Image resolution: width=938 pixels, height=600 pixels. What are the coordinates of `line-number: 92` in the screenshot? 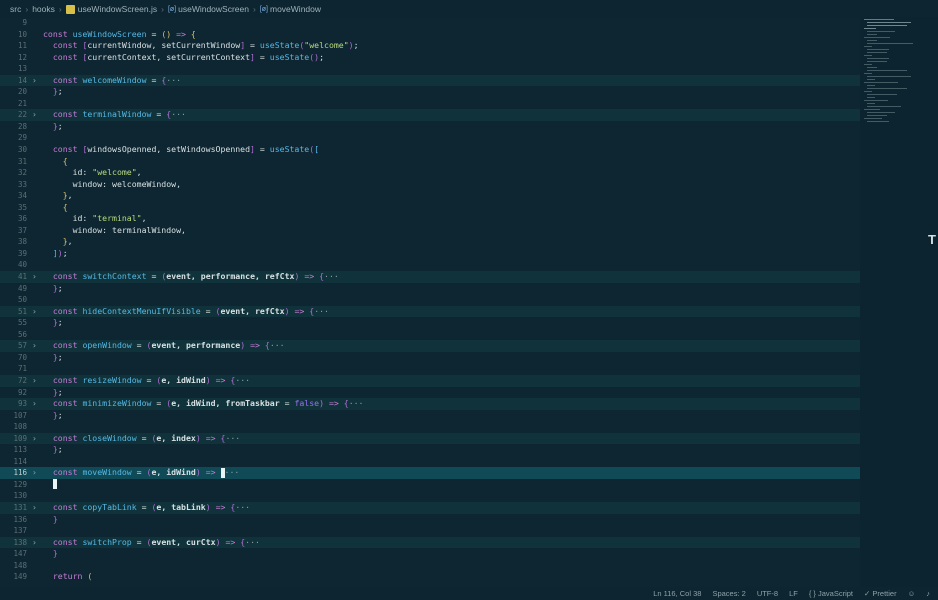 It's located at (13, 393).